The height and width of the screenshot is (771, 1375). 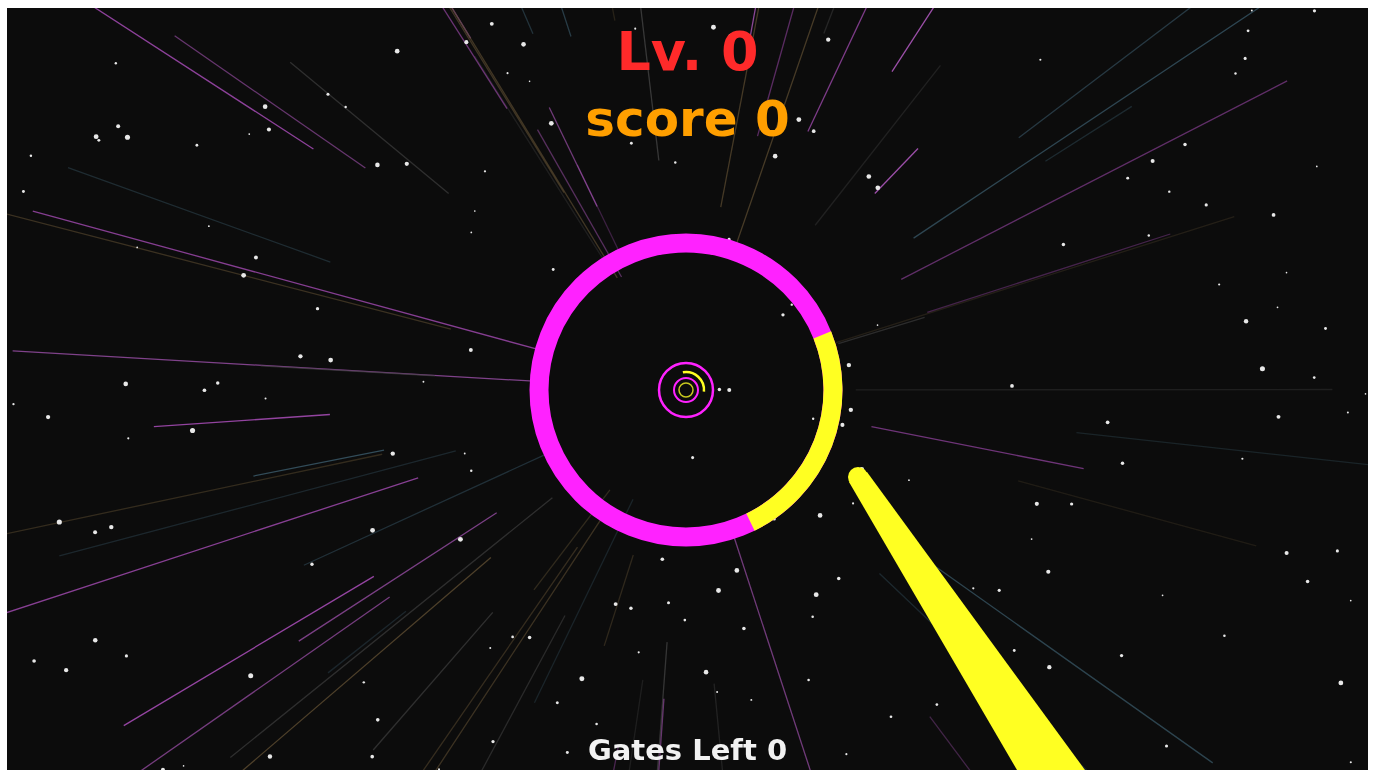 I want to click on gates-left-label: Gates Left 0, so click(x=687, y=750).